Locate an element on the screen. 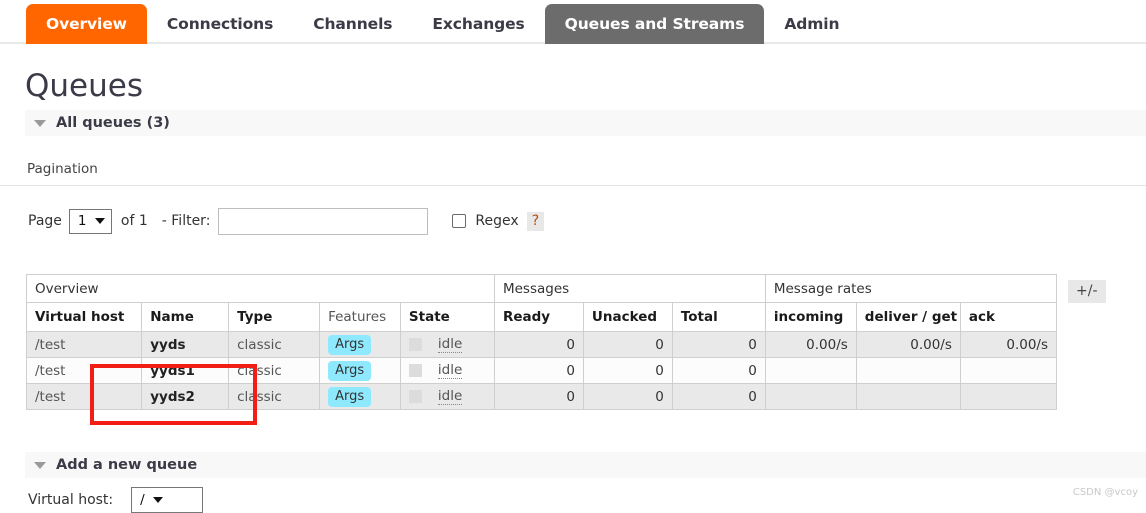 This screenshot has width=1146, height=513. page-label: Page is located at coordinates (45, 221).